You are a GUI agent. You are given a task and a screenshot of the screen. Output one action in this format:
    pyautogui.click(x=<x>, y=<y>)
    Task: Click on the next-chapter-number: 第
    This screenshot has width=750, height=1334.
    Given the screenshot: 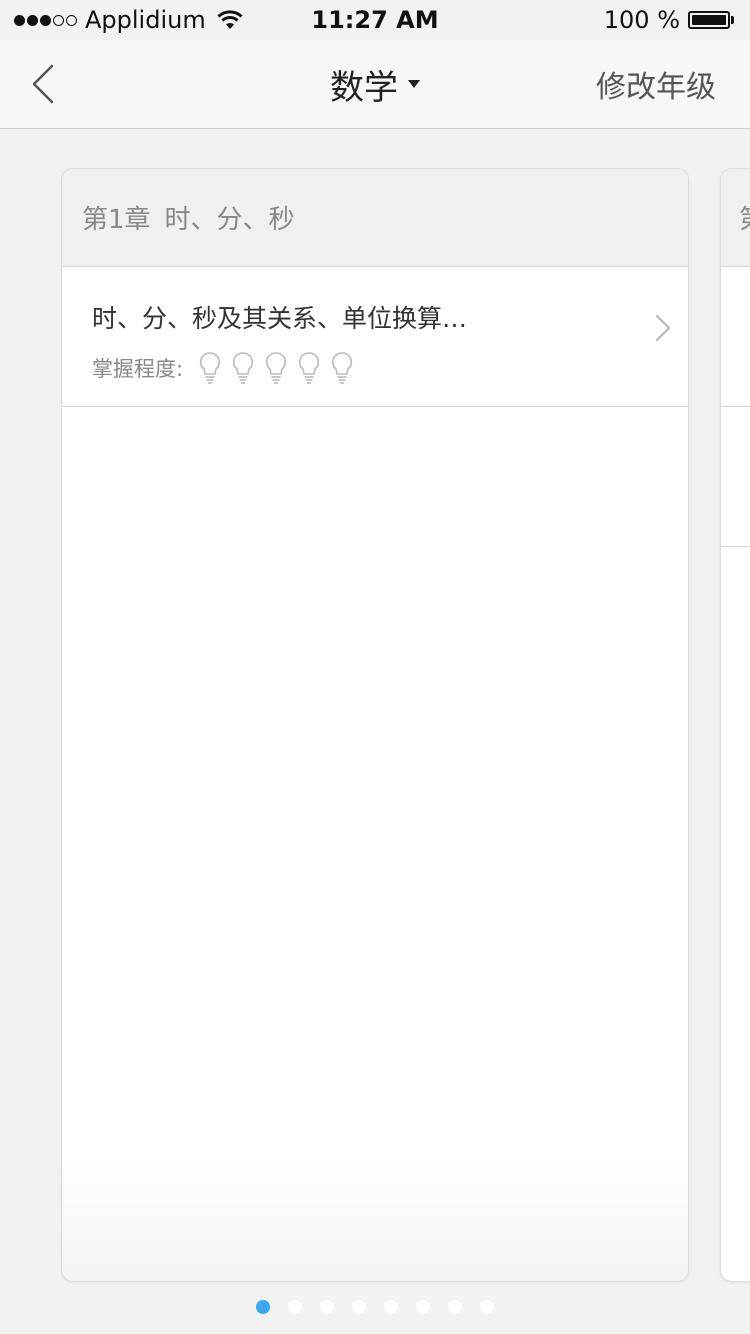 What is the action you would take?
    pyautogui.click(x=744, y=217)
    